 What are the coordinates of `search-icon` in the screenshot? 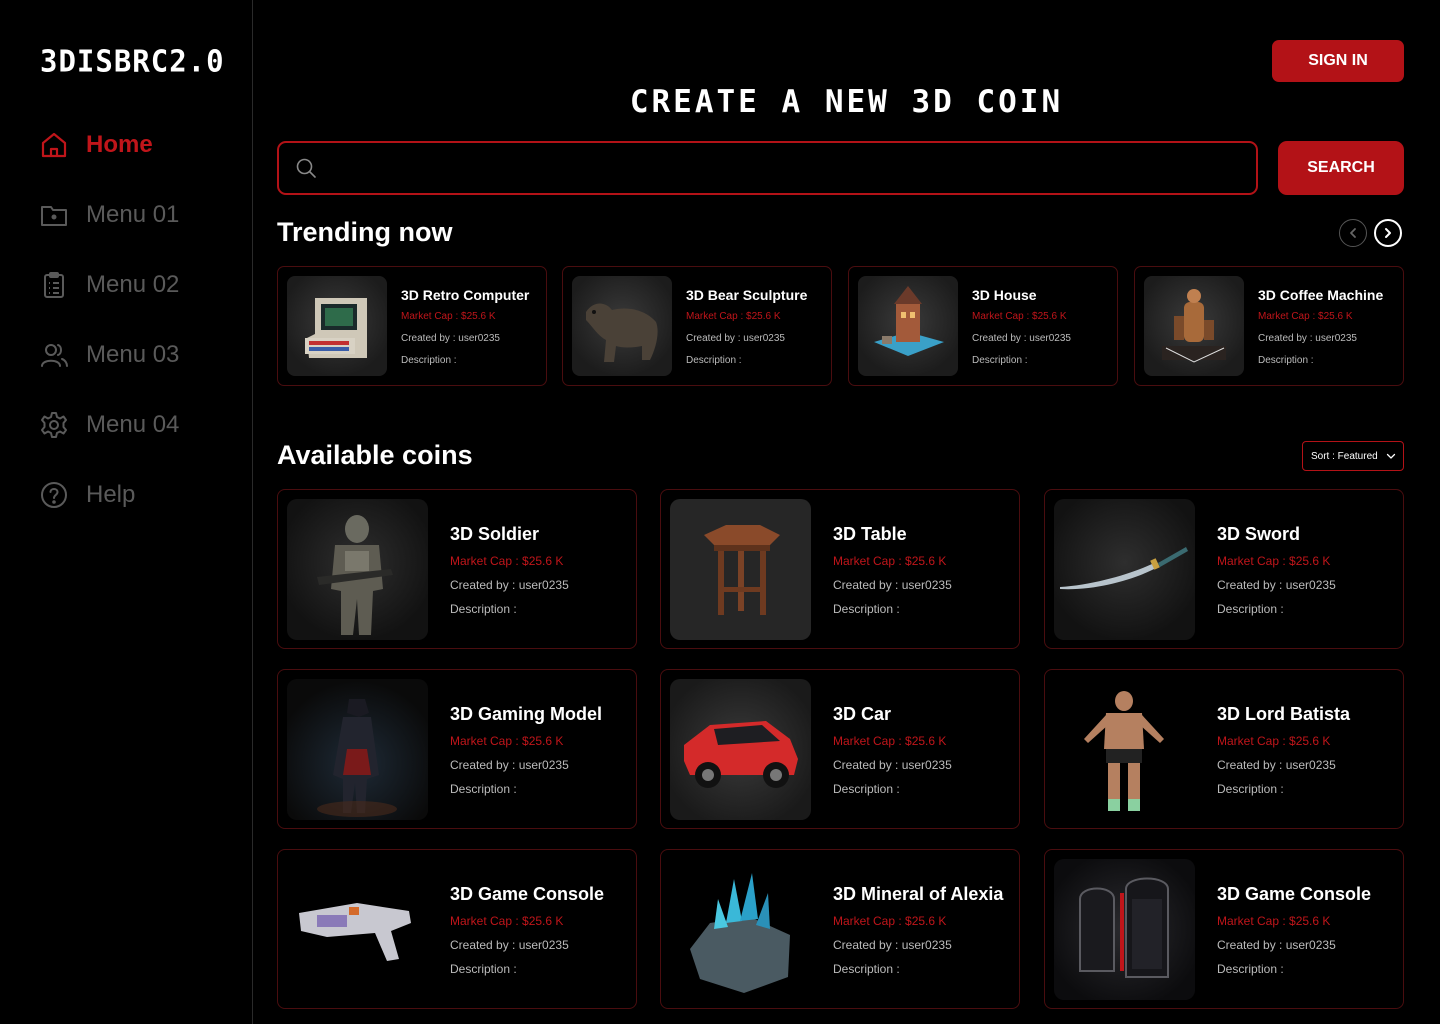 It's located at (306, 168).